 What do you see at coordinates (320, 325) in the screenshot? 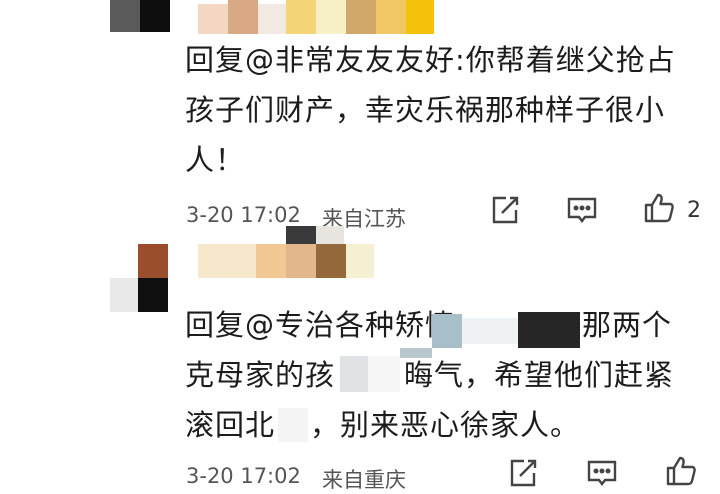
I see `reply-text-line: 回复@专治各种矫情` at bounding box center [320, 325].